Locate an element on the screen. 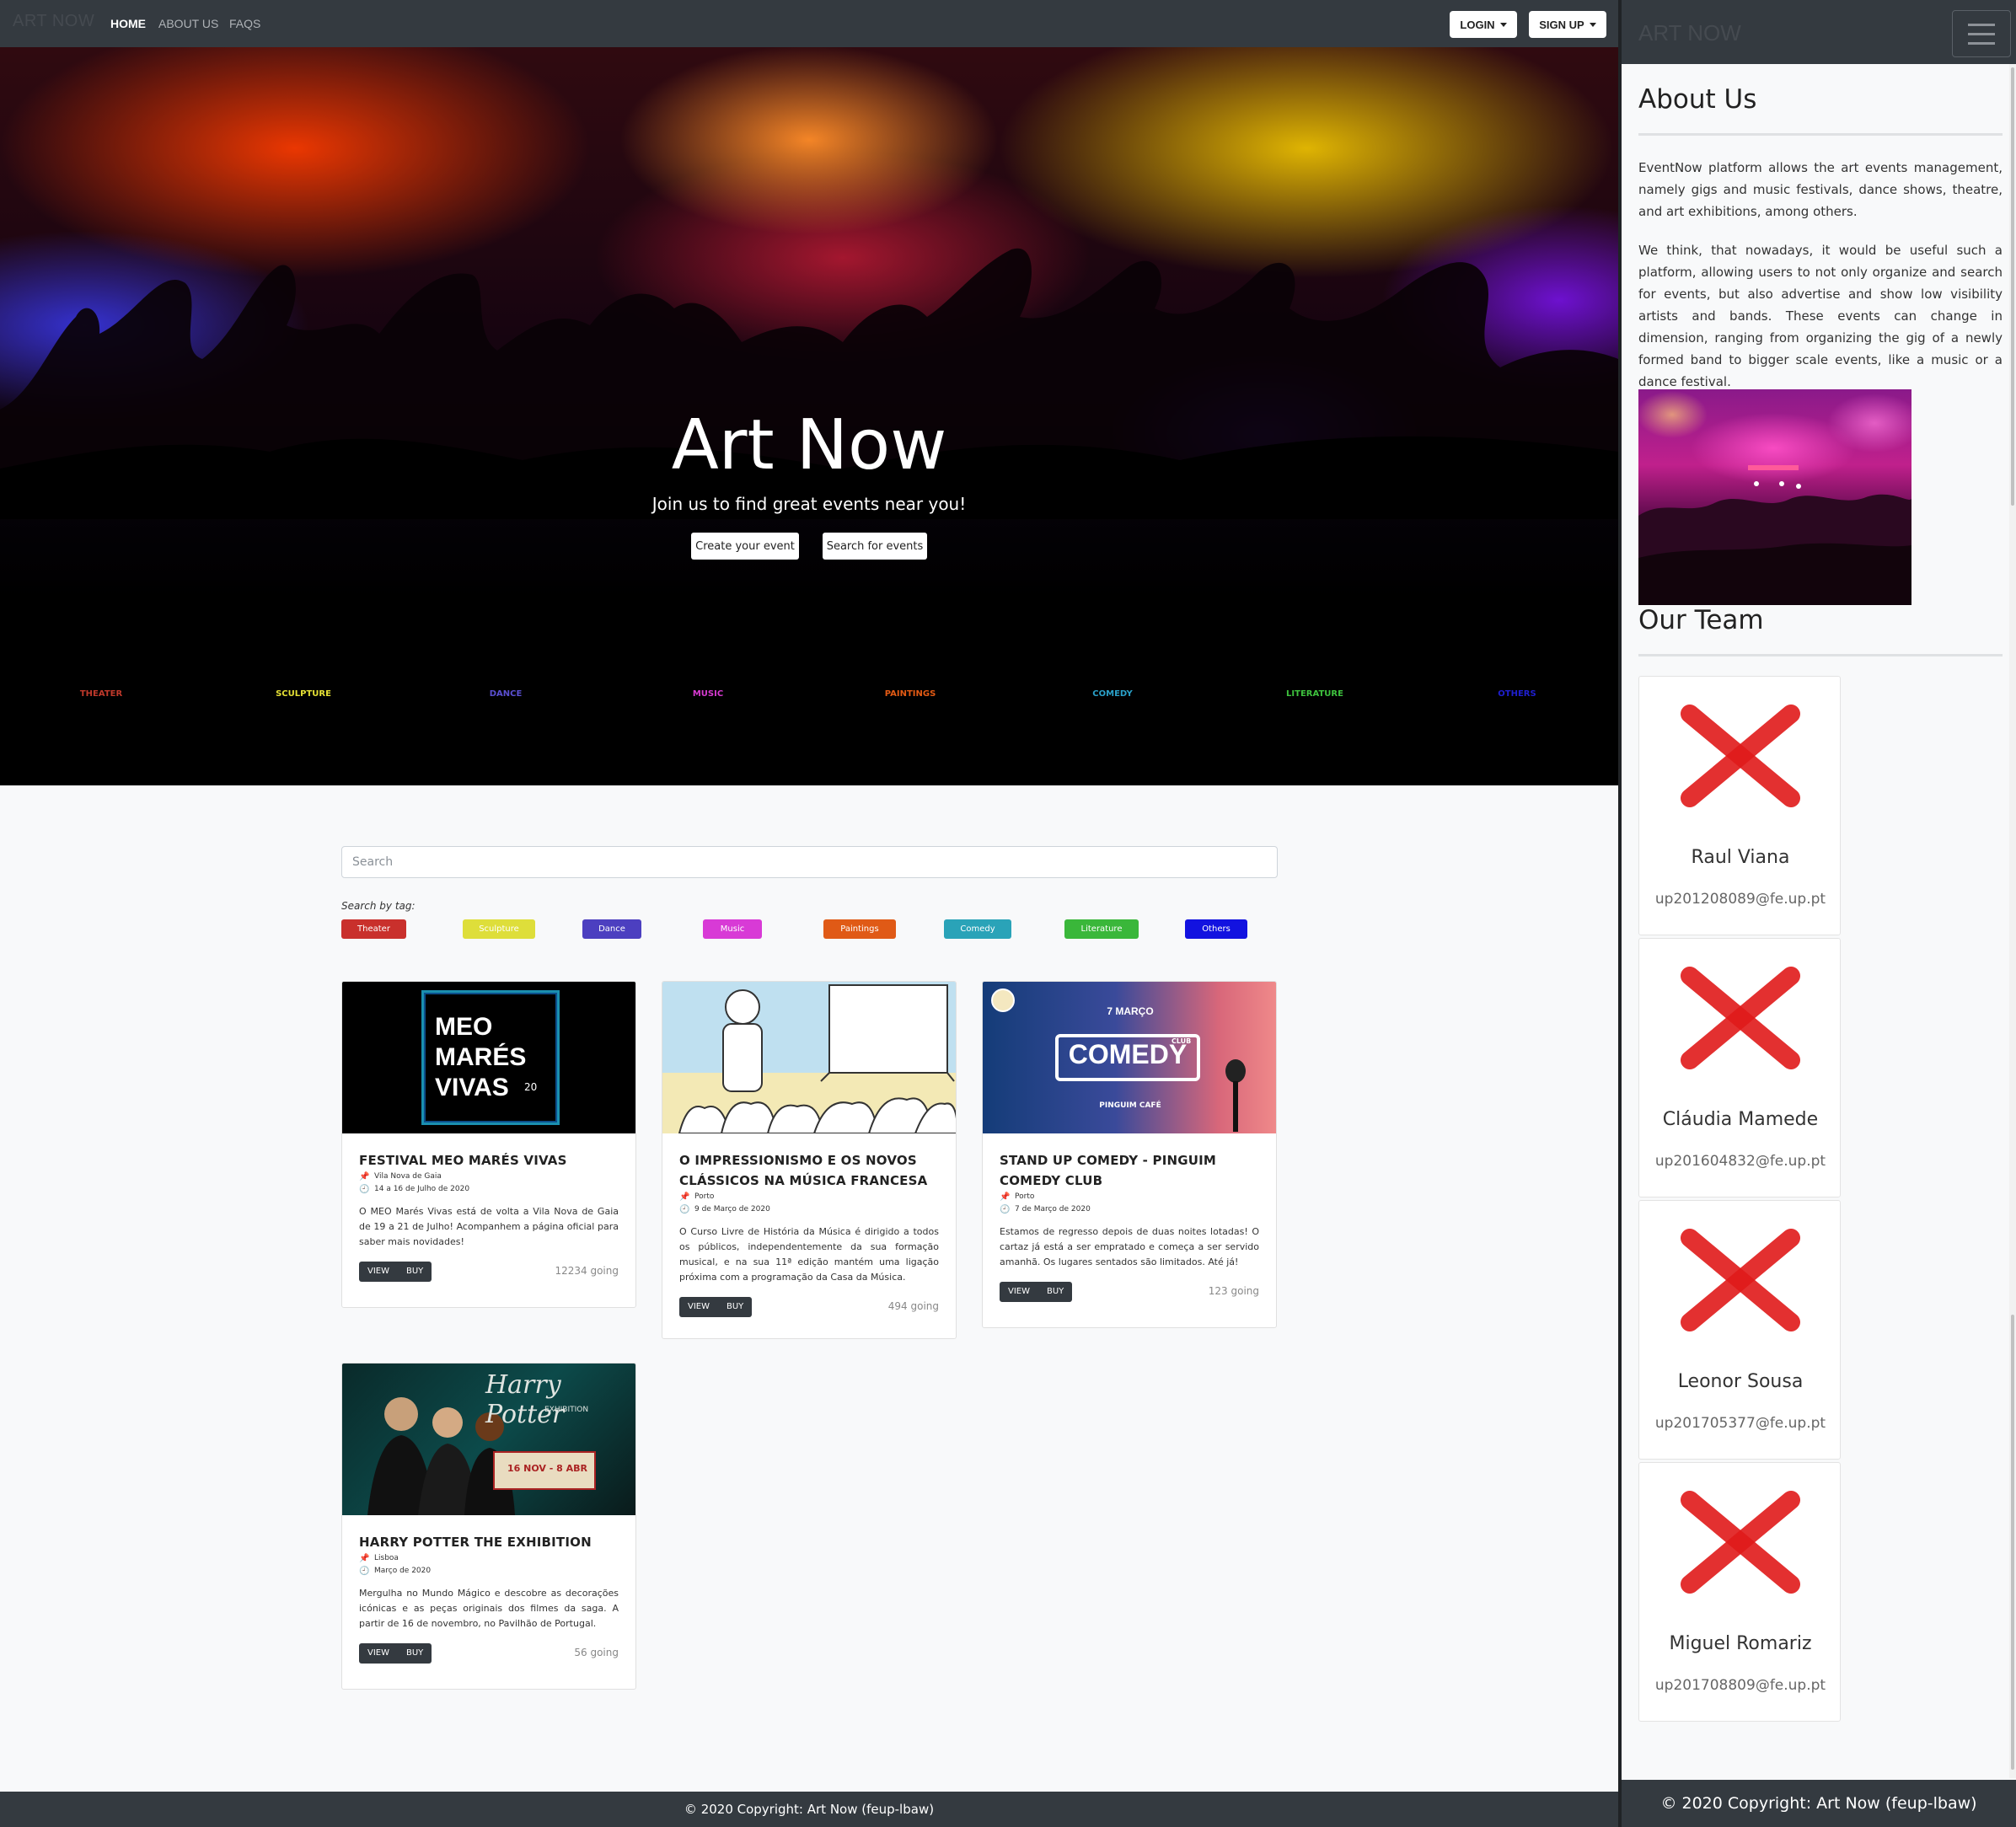 The image size is (2016, 1827). poster-line: MARÉS is located at coordinates (481, 1057).